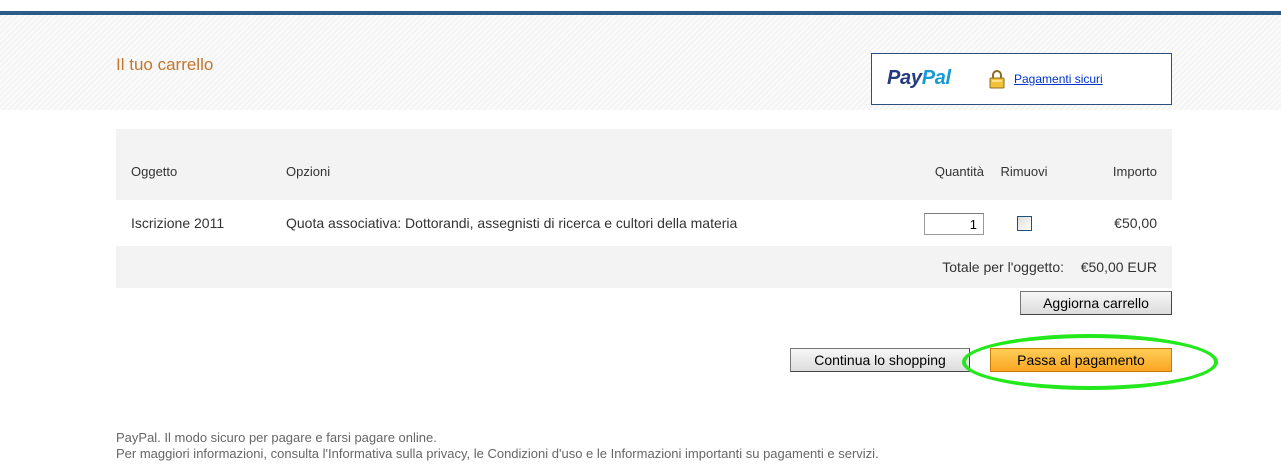 The image size is (1281, 468). I want to click on header-amount: Importo, so click(1118, 164).